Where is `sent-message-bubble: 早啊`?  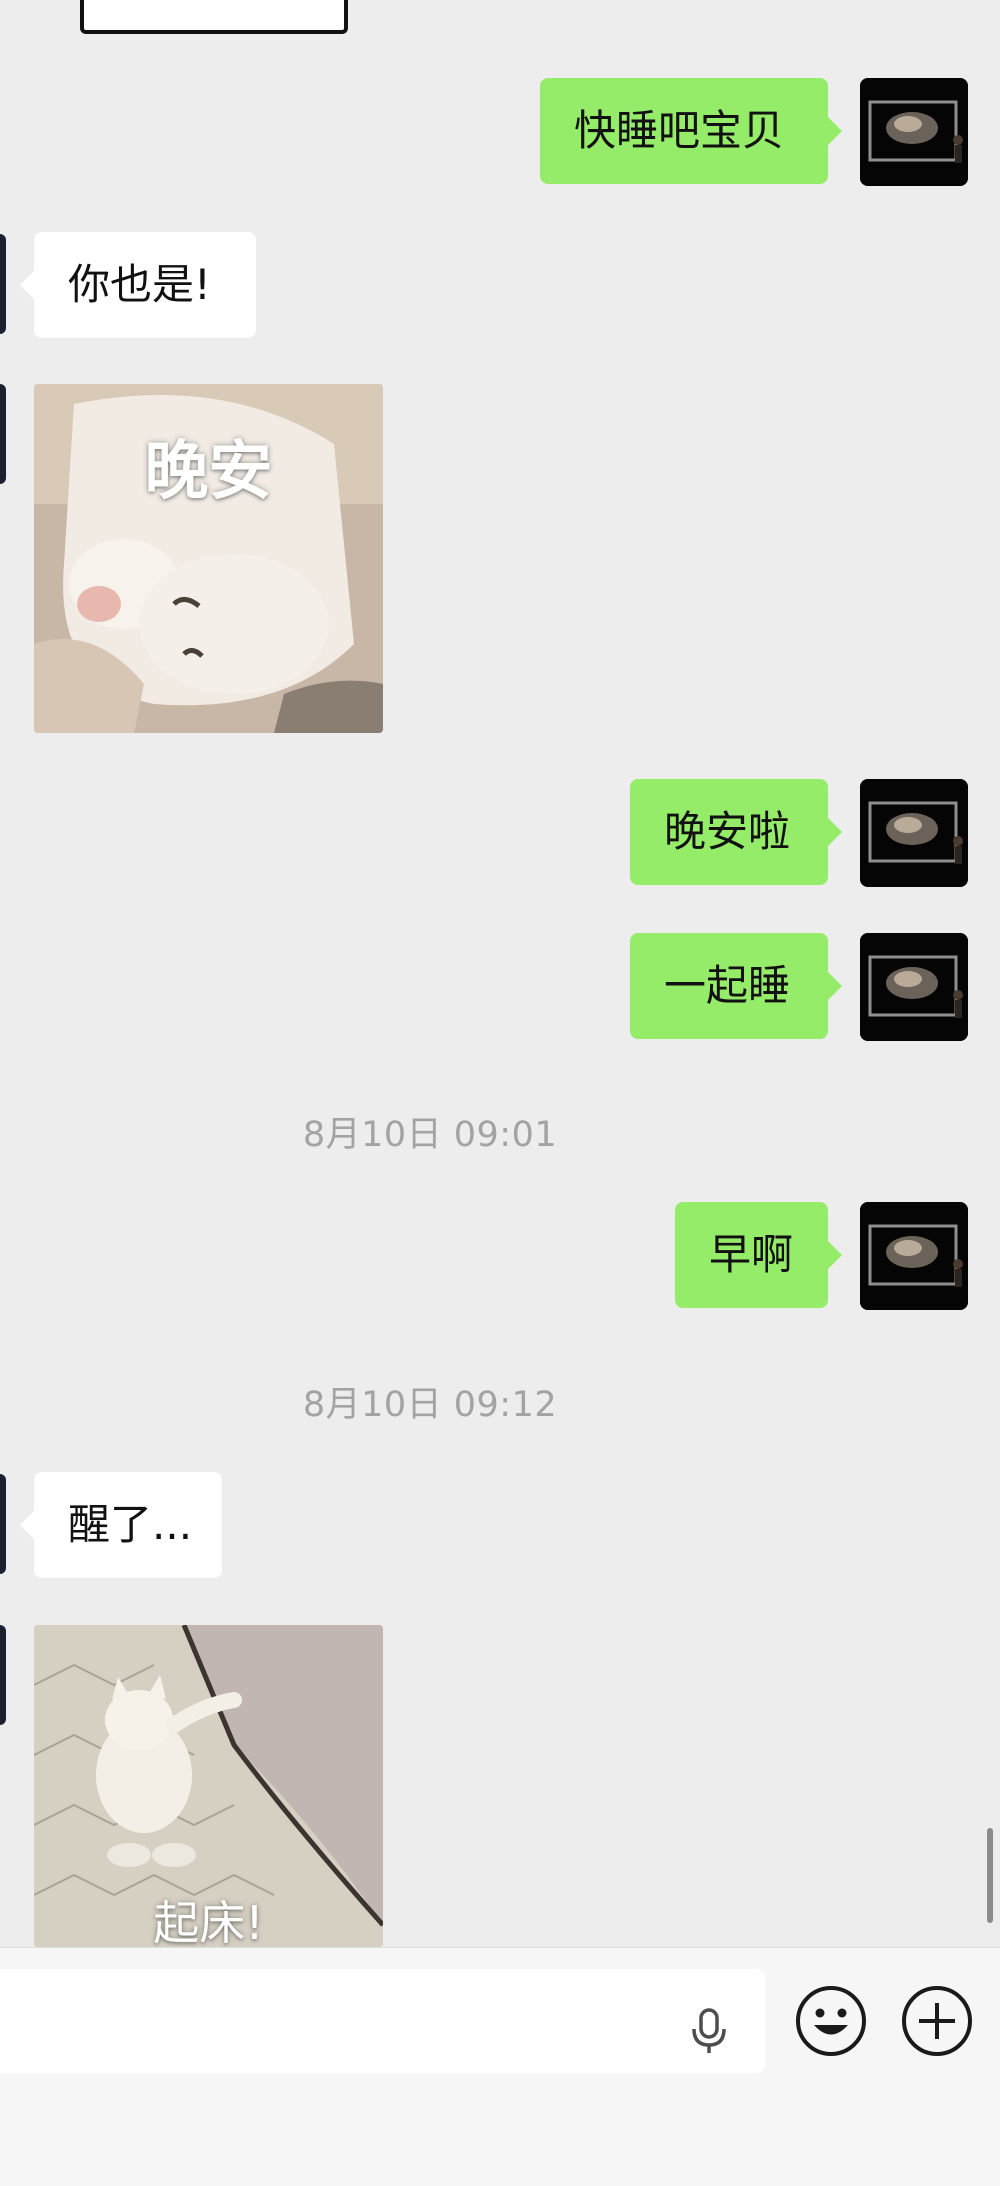
sent-message-bubble: 早啊 is located at coordinates (758, 1255).